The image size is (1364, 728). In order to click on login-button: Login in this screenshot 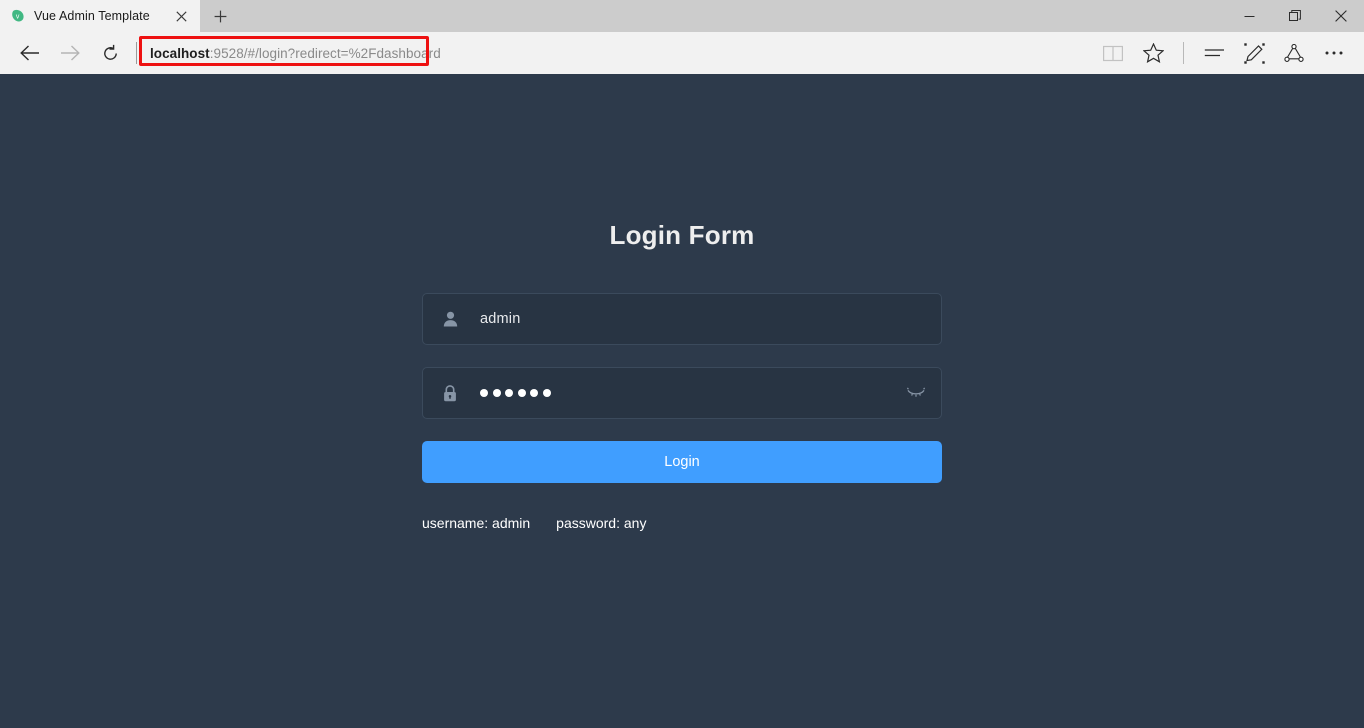, I will do `click(682, 462)`.